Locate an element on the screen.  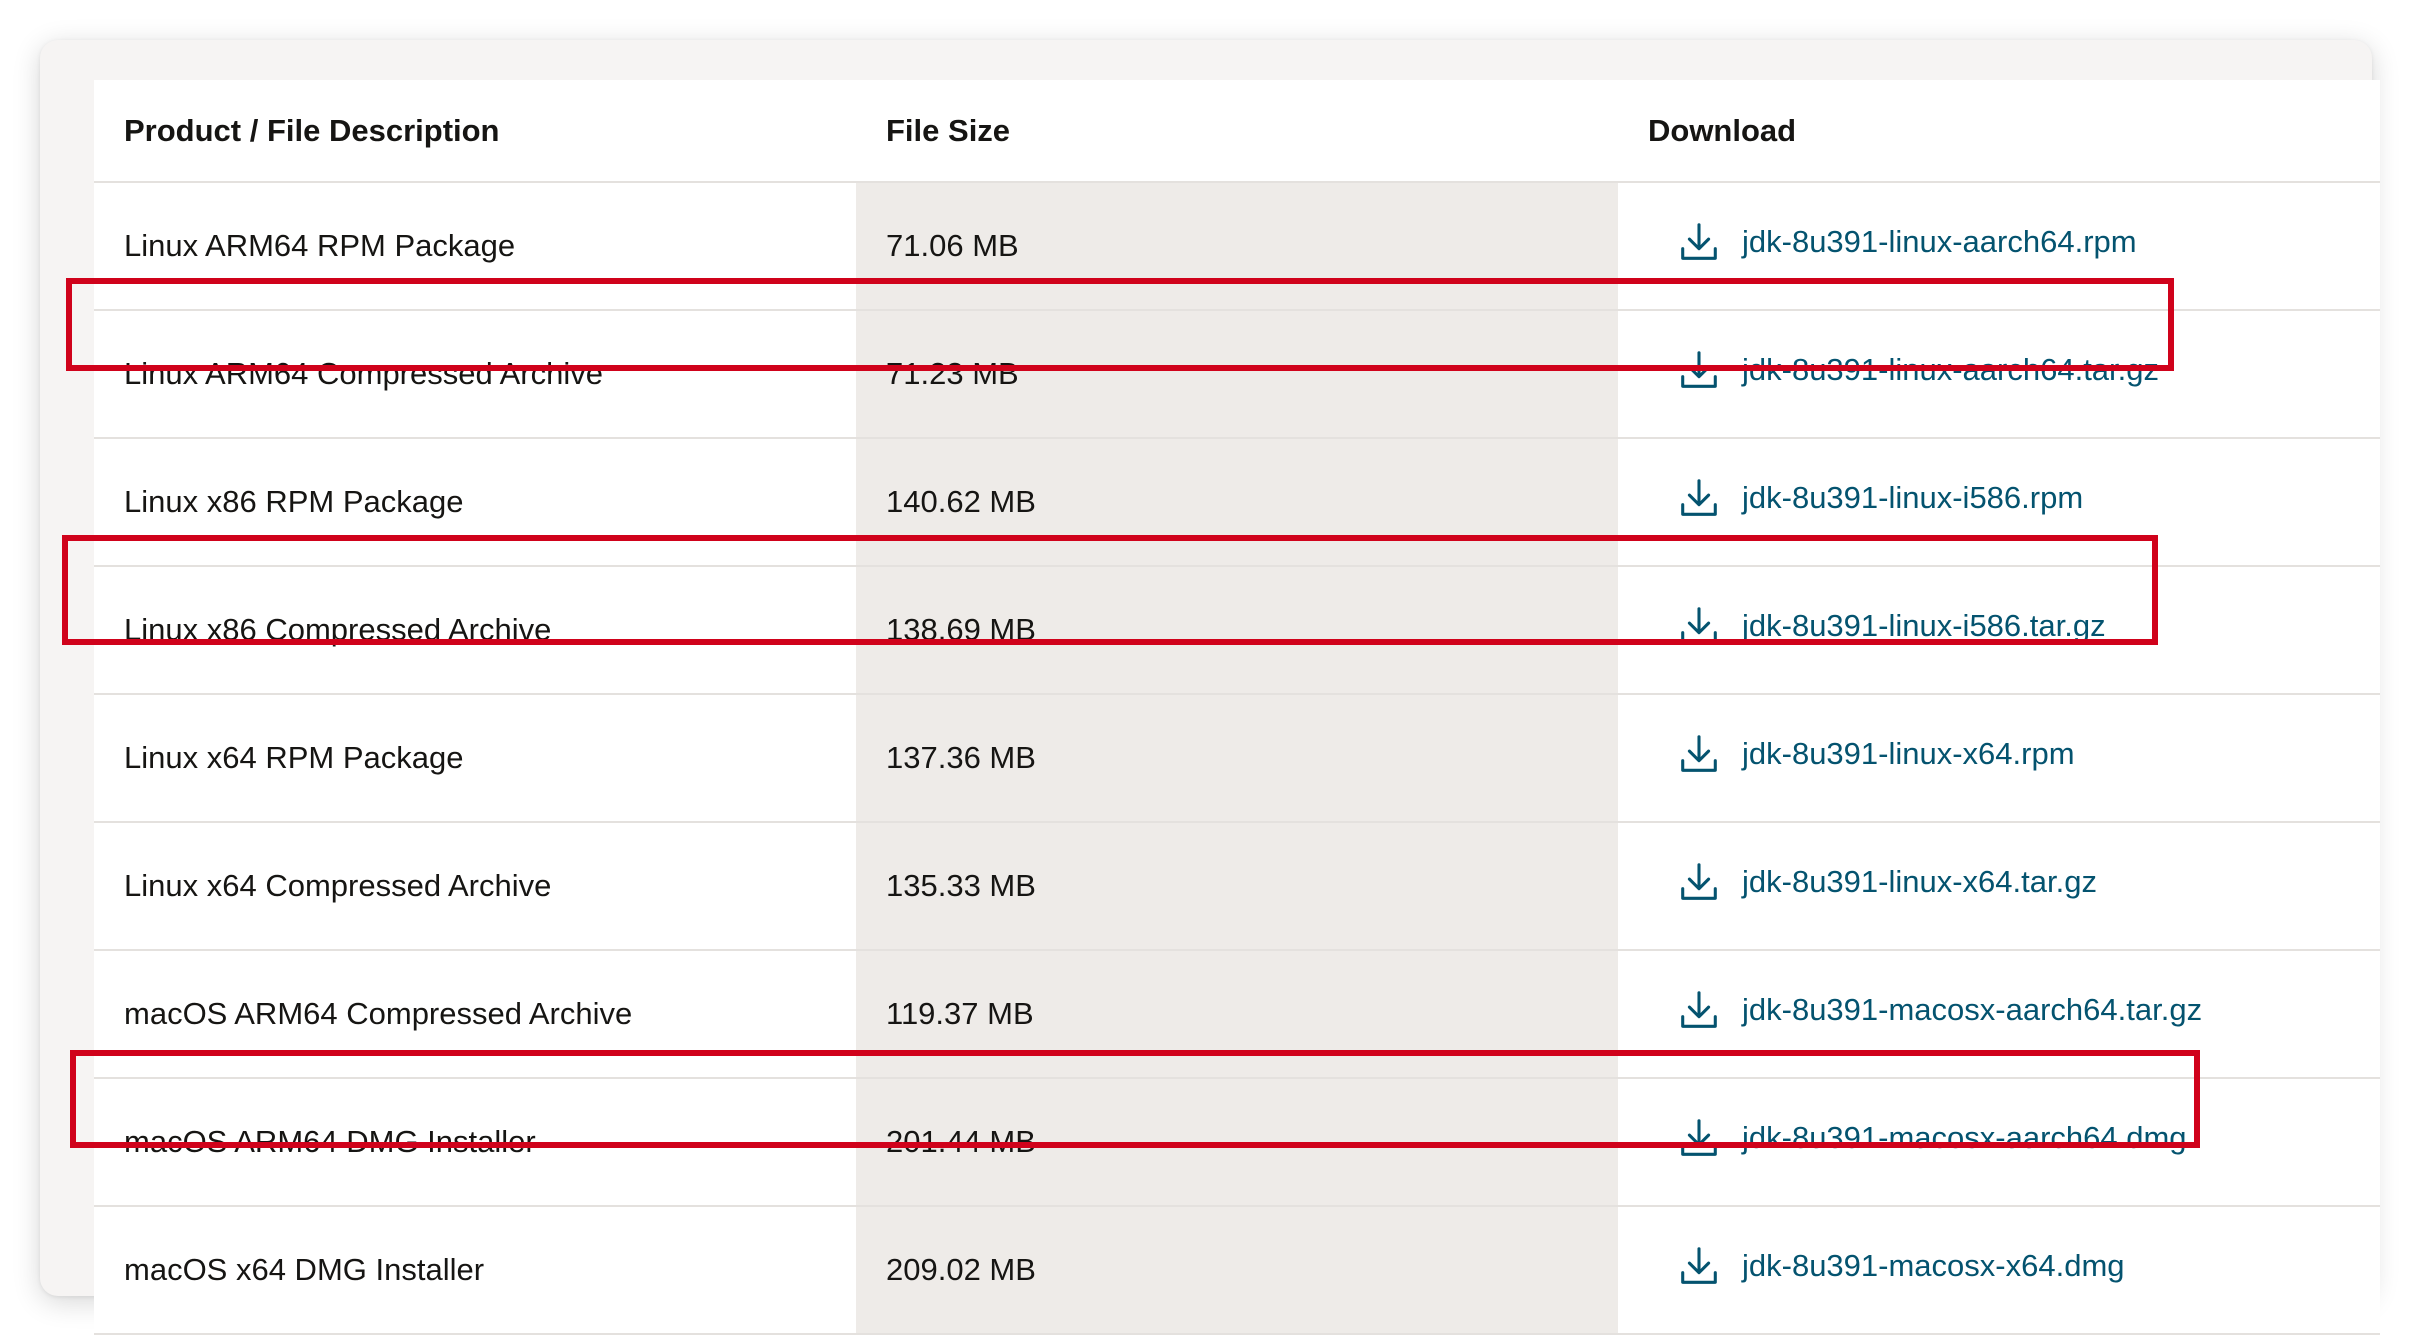
file-size: 201.44 MB is located at coordinates (1237, 1142).